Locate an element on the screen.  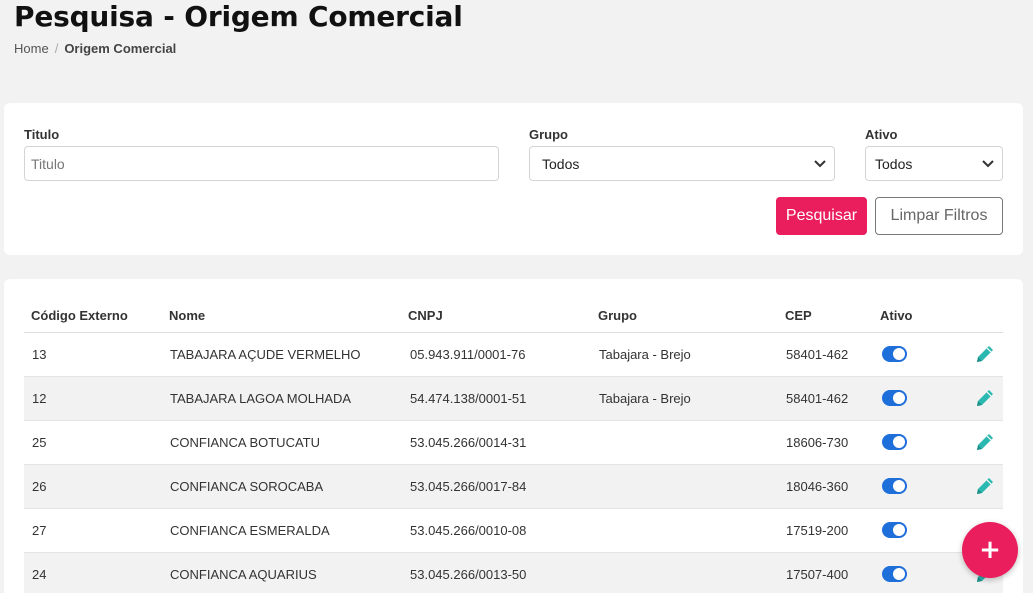
grupo-selected: Todos is located at coordinates (561, 163).